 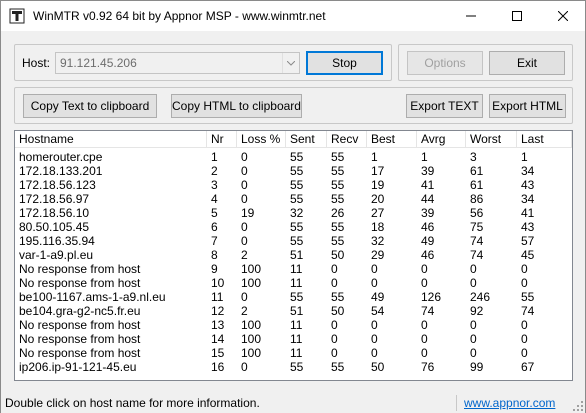 What do you see at coordinates (214, 185) in the screenshot?
I see `cell-nr: 3` at bounding box center [214, 185].